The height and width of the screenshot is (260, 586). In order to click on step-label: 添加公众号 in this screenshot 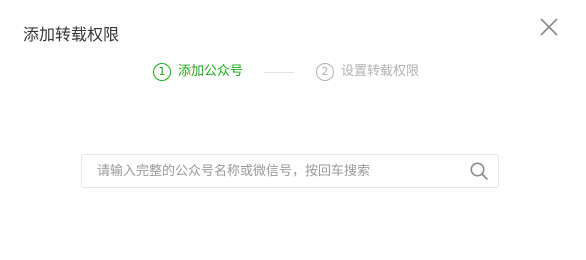, I will do `click(211, 71)`.